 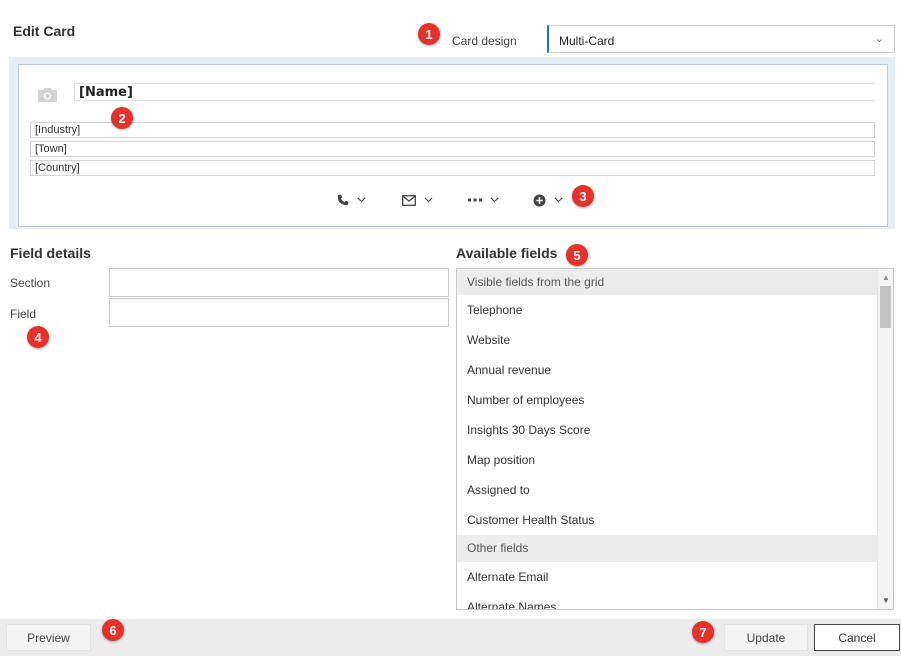 I want to click on add-action-dropdown, so click(x=548, y=200).